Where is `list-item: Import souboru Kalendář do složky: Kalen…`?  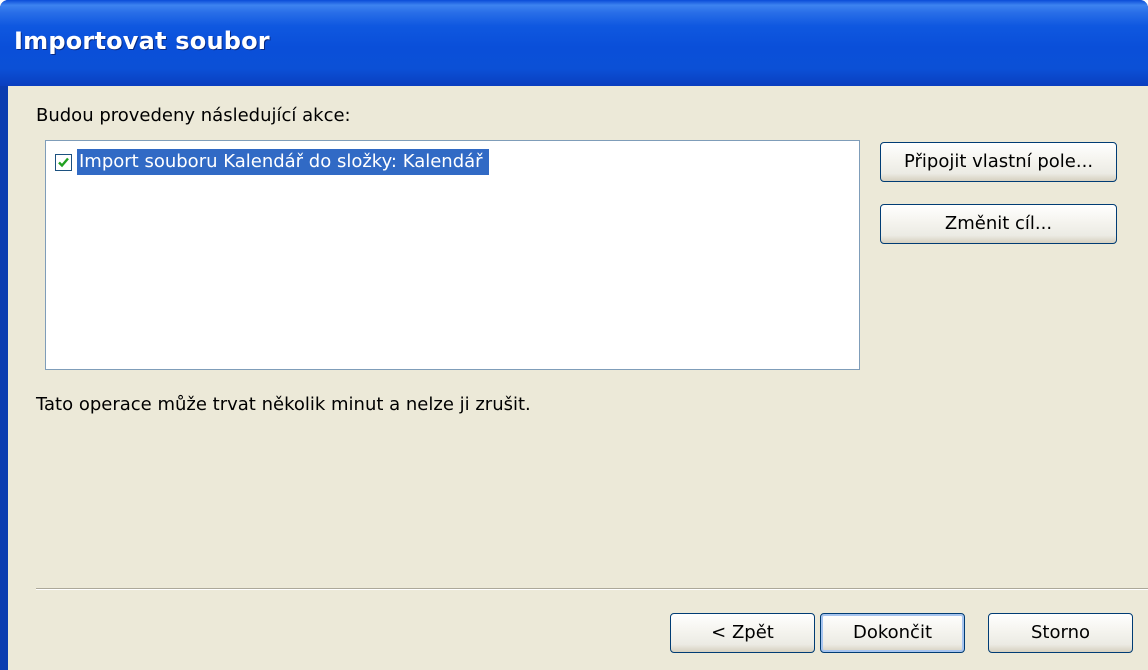 list-item: Import souboru Kalendář do složky: Kalen… is located at coordinates (272, 162).